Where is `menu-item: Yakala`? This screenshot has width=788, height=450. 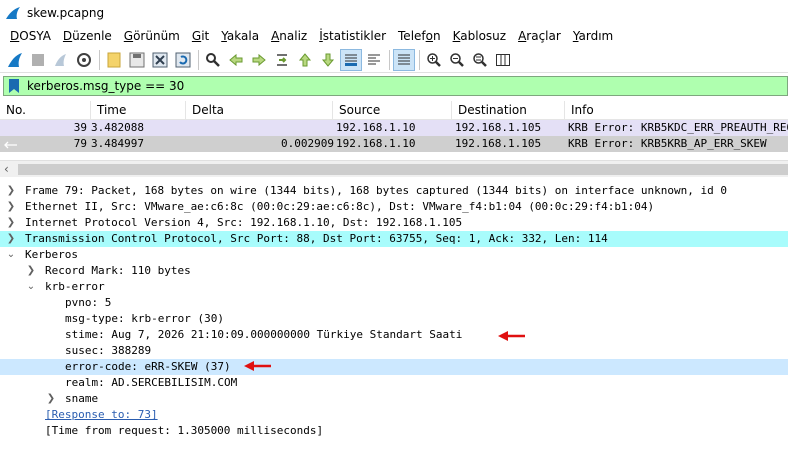
menu-item: Yakala is located at coordinates (240, 36).